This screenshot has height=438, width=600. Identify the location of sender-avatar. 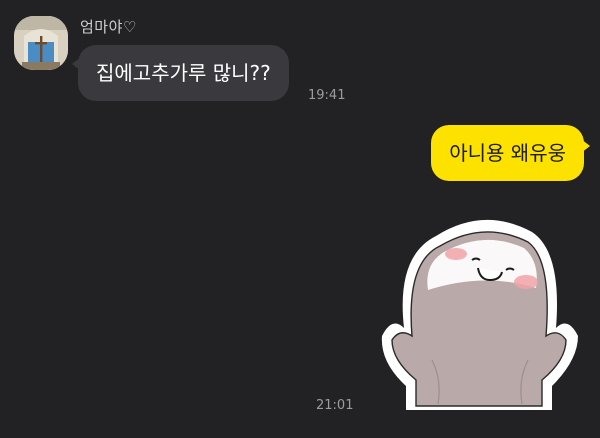
(41, 43).